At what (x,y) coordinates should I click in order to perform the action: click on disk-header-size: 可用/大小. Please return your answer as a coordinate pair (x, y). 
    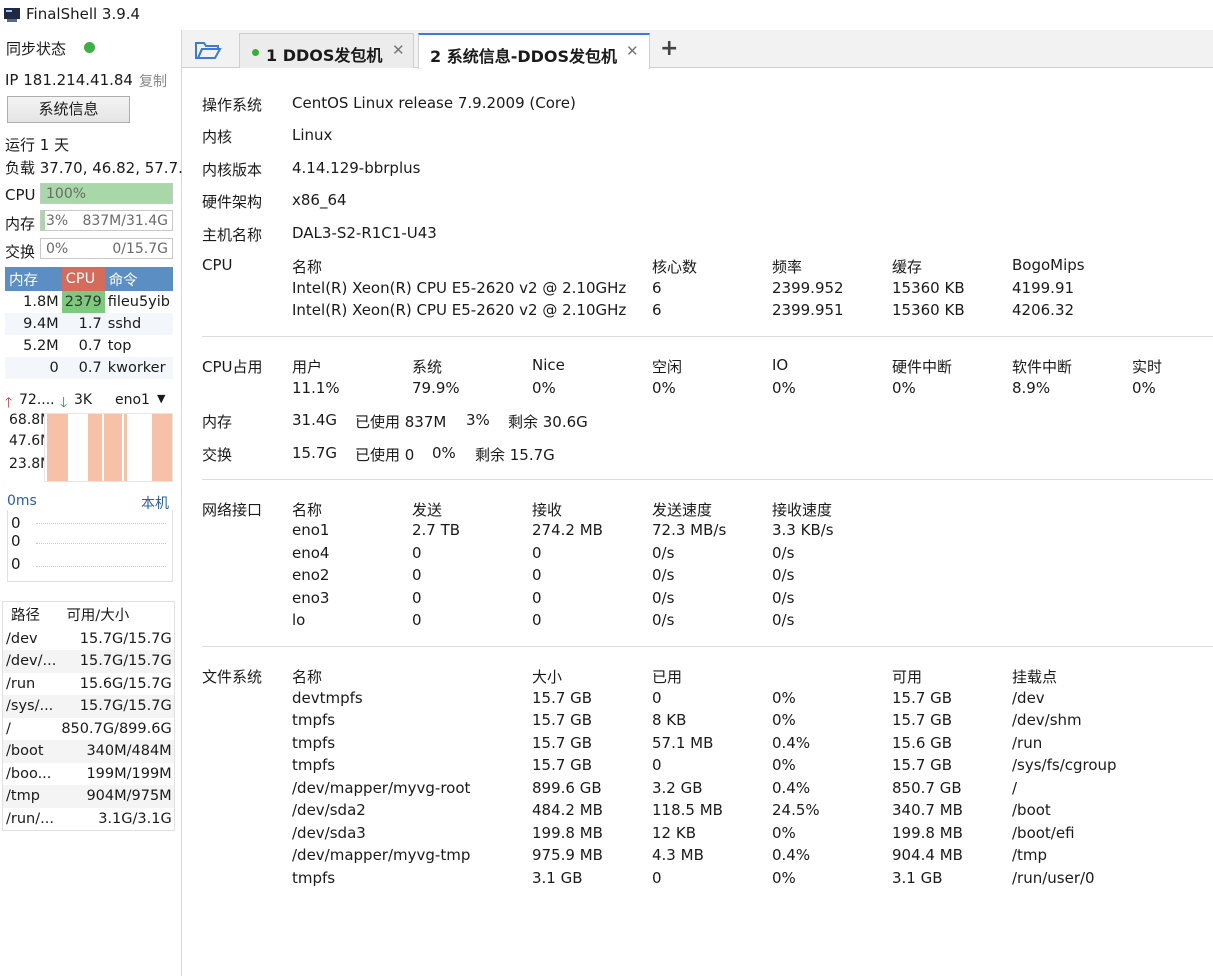
    Looking at the image, I should click on (116, 614).